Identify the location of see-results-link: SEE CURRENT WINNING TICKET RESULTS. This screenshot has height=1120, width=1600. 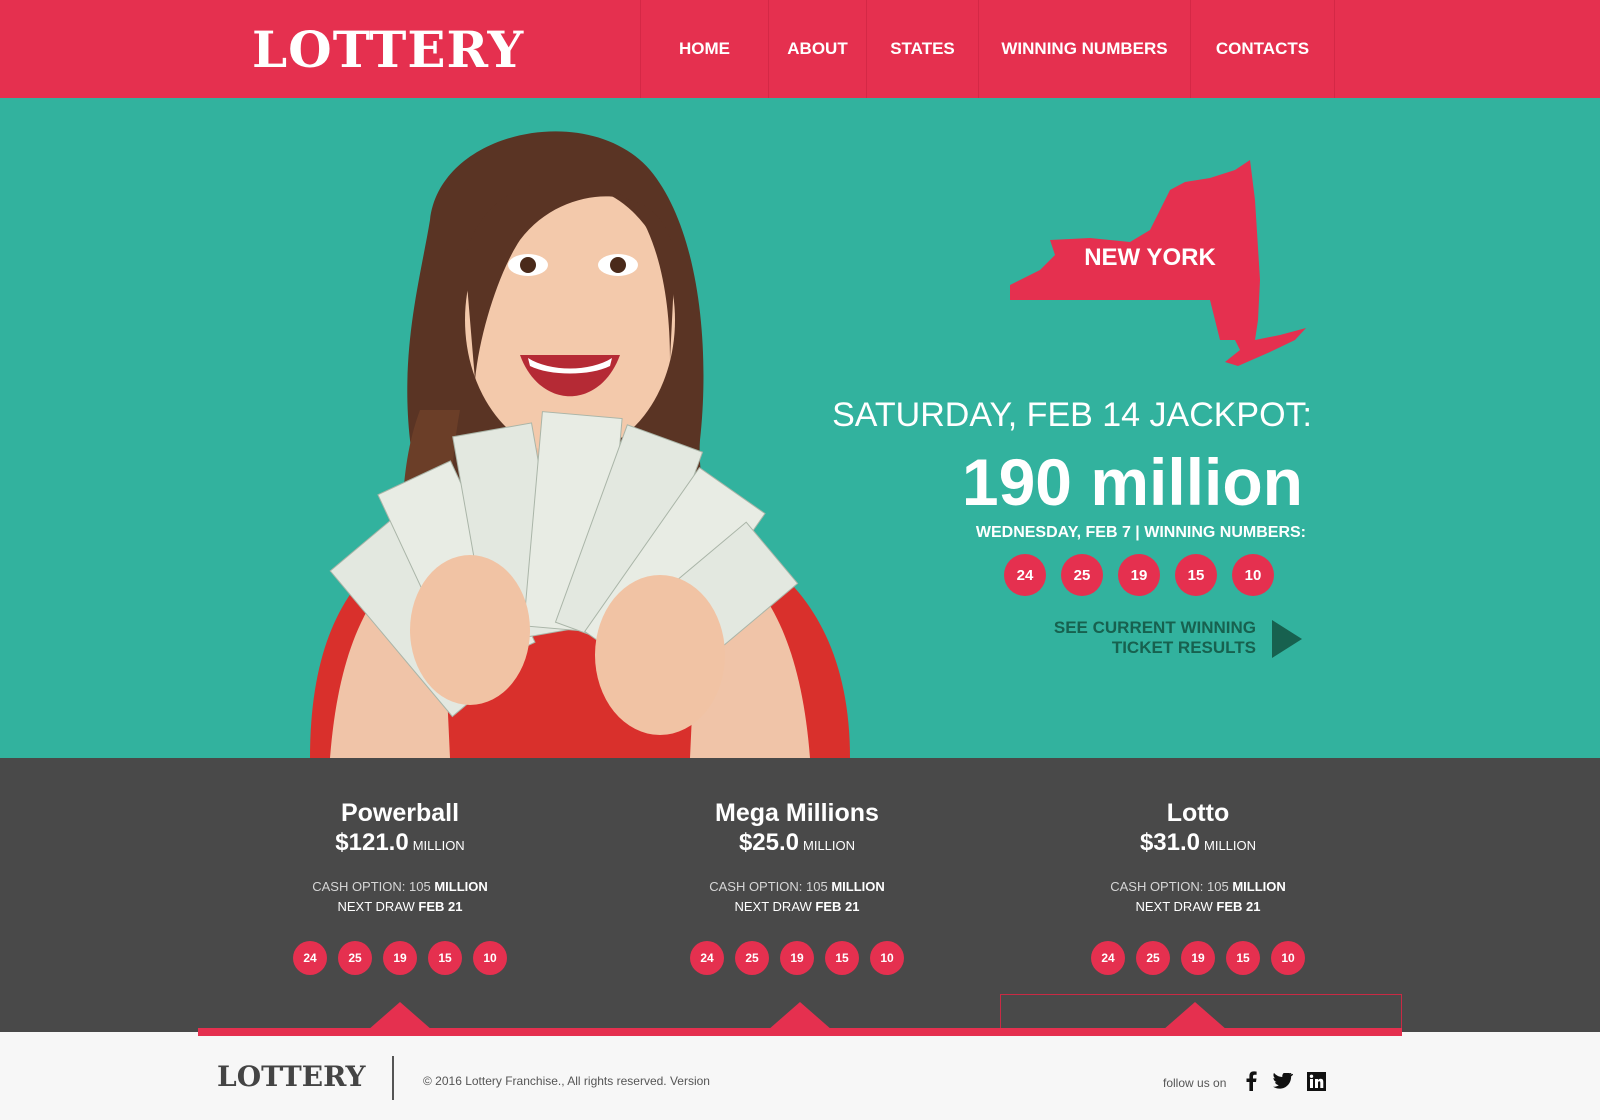
(1155, 638).